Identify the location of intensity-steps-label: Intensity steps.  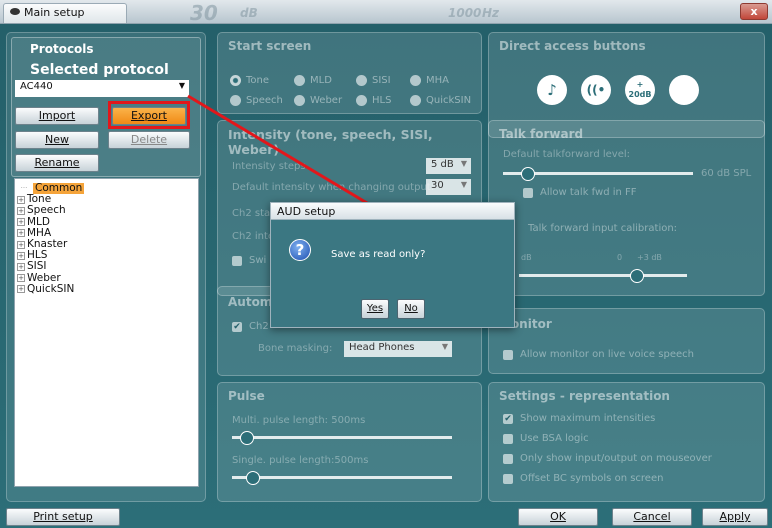
(269, 166).